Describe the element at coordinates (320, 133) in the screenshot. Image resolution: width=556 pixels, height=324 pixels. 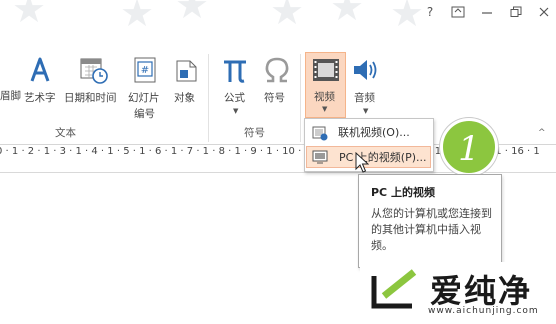
I see `online-video-icon` at that location.